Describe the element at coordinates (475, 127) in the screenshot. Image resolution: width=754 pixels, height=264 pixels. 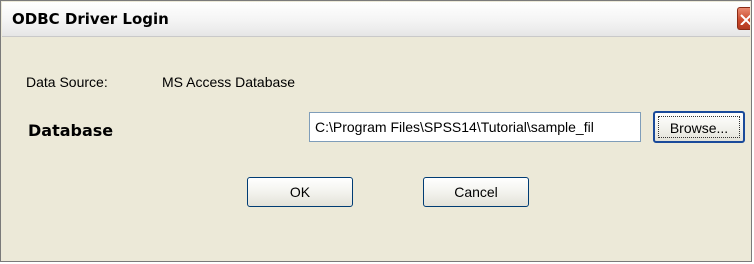
I see `database-path-input` at that location.